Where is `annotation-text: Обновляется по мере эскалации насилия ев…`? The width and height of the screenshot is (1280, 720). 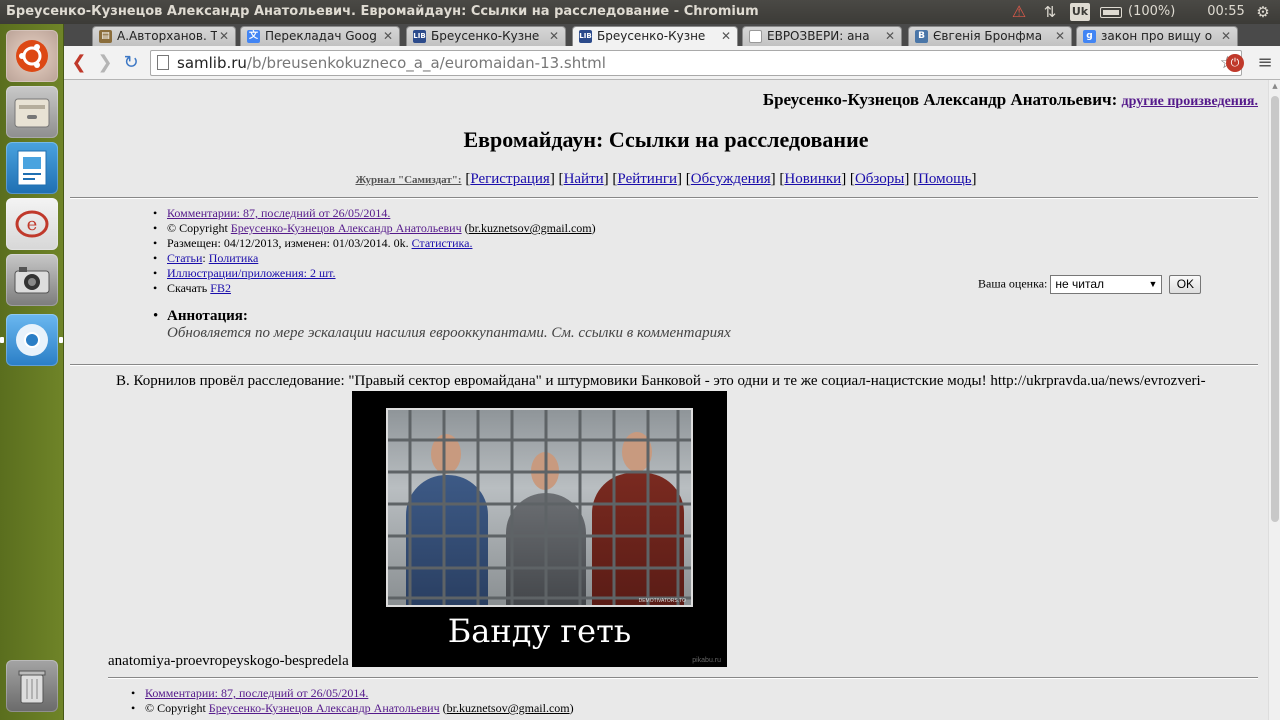
annotation-text: Обновляется по мере эскалации насилия ев… is located at coordinates (449, 333).